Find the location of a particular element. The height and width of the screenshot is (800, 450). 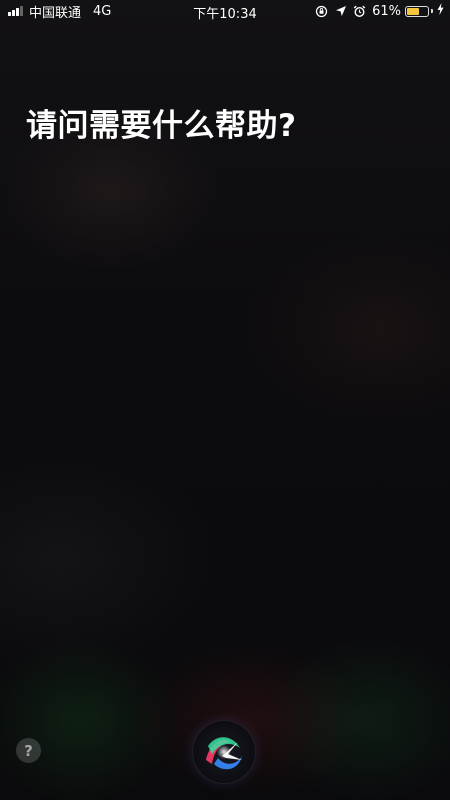

orientation-lock-icon is located at coordinates (321, 11).